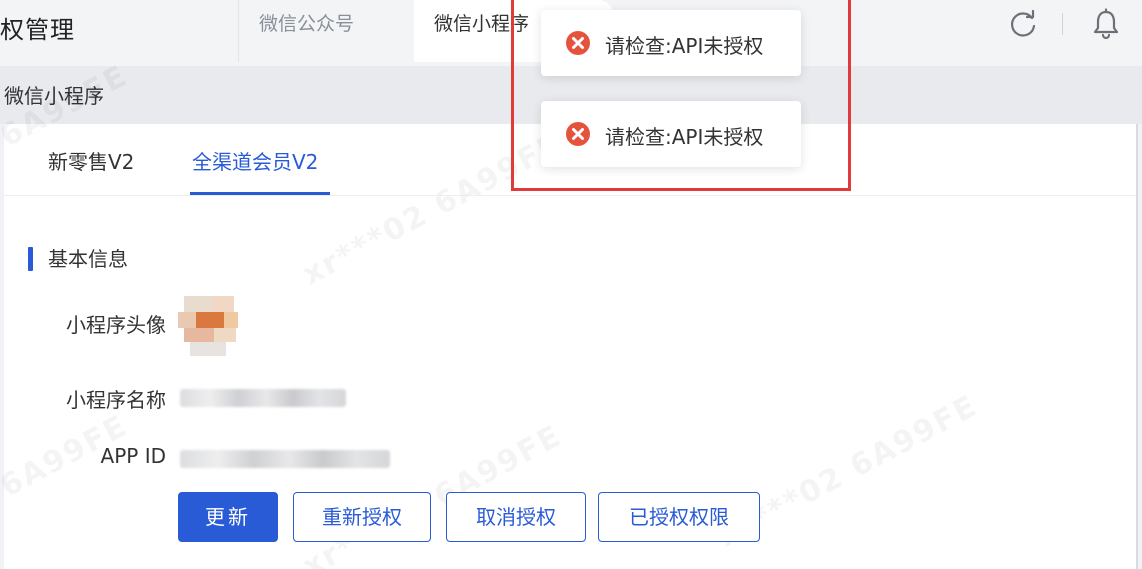  Describe the element at coordinates (255, 160) in the screenshot. I see `tab-omnichannel-member-v2: 全渠道会员V2` at that location.